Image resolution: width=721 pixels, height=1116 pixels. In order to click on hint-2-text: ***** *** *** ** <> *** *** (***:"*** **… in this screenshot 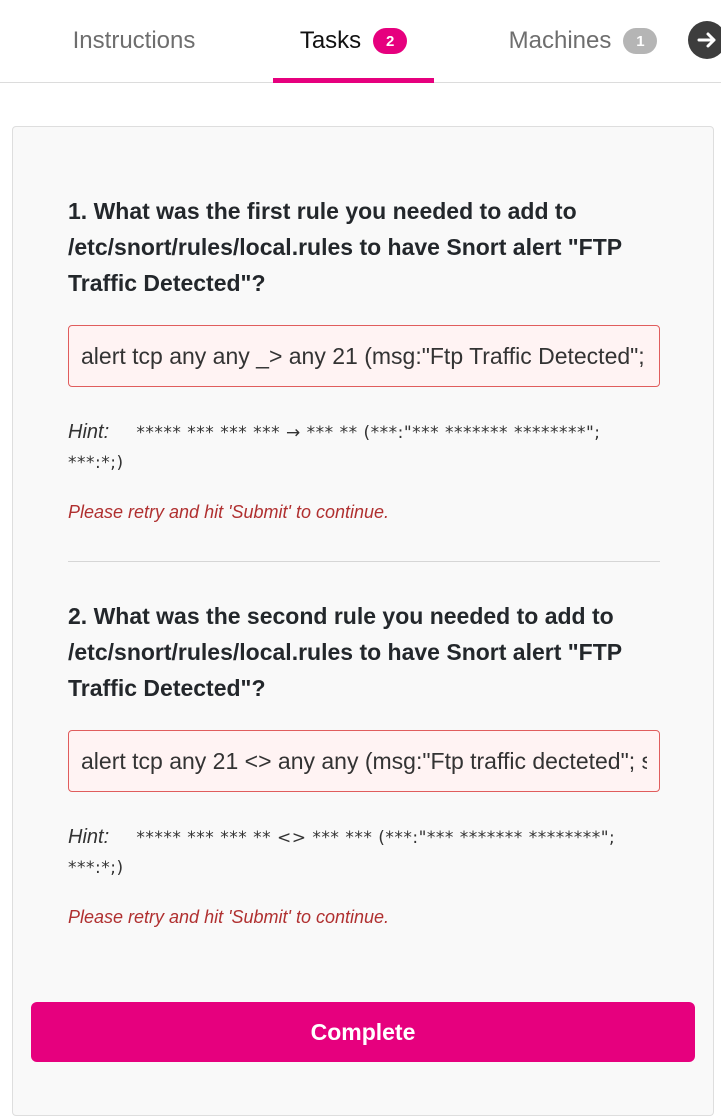, I will do `click(342, 853)`.